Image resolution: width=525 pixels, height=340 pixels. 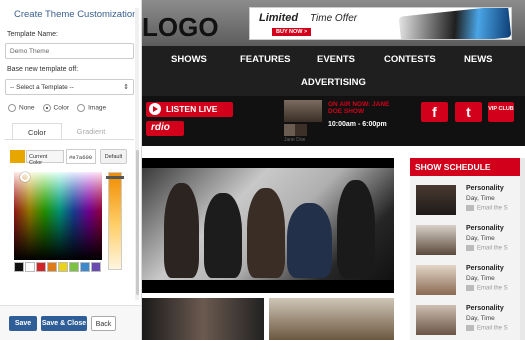 I want to click on radio-none: None, so click(x=21, y=108).